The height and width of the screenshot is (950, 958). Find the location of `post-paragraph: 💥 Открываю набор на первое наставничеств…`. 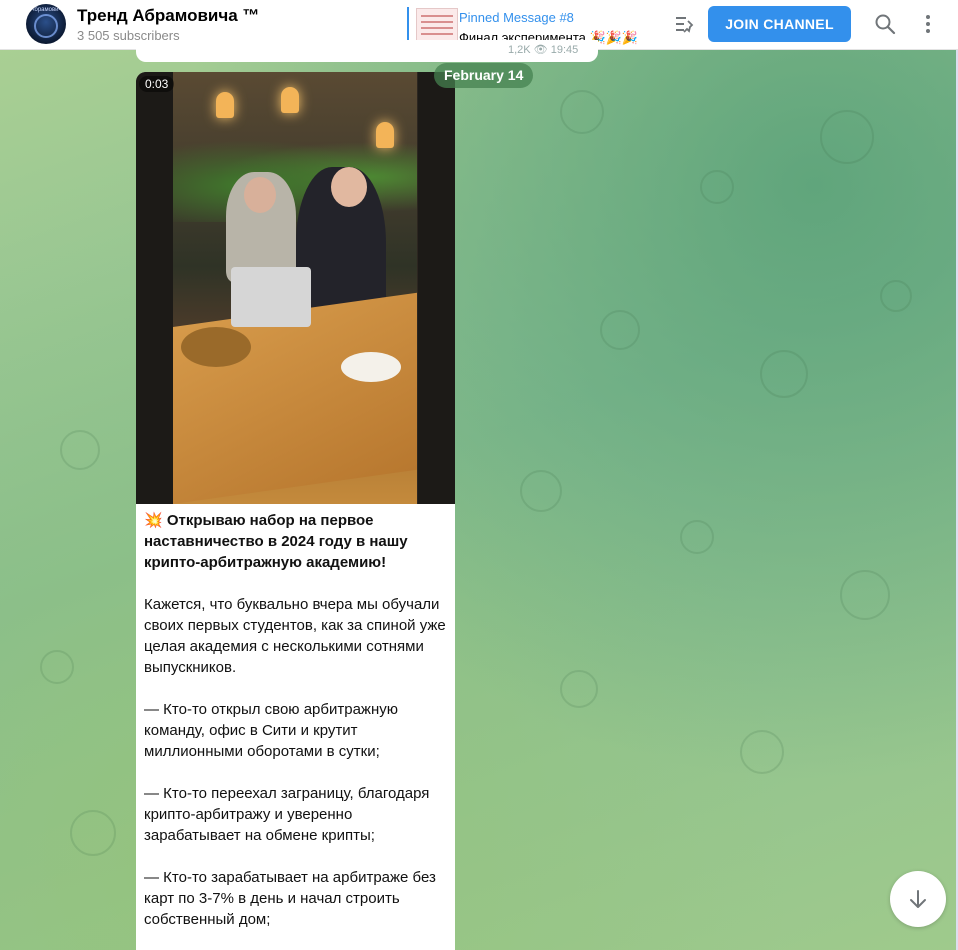

post-paragraph: 💥 Открываю набор на первое наставничеств… is located at coordinates (276, 541).